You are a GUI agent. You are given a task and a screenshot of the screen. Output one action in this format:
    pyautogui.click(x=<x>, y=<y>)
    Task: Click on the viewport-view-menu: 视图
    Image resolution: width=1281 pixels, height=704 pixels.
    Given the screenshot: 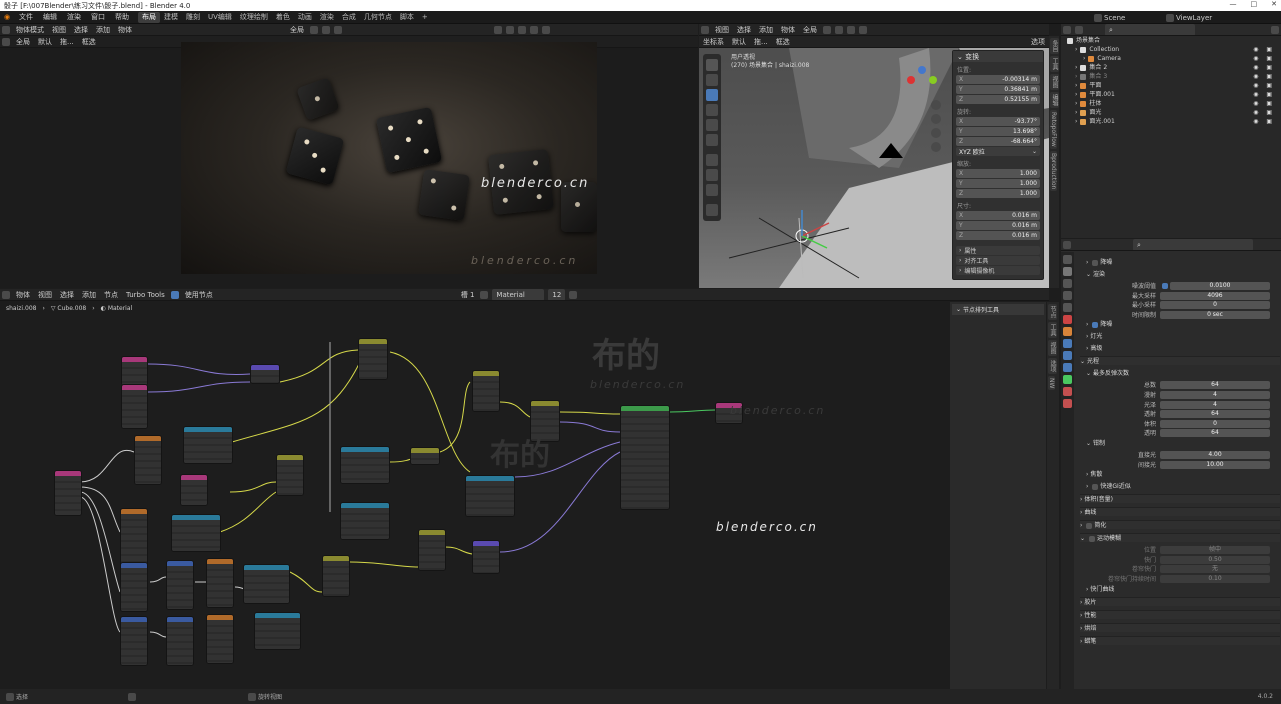 What is the action you would take?
    pyautogui.click(x=722, y=29)
    